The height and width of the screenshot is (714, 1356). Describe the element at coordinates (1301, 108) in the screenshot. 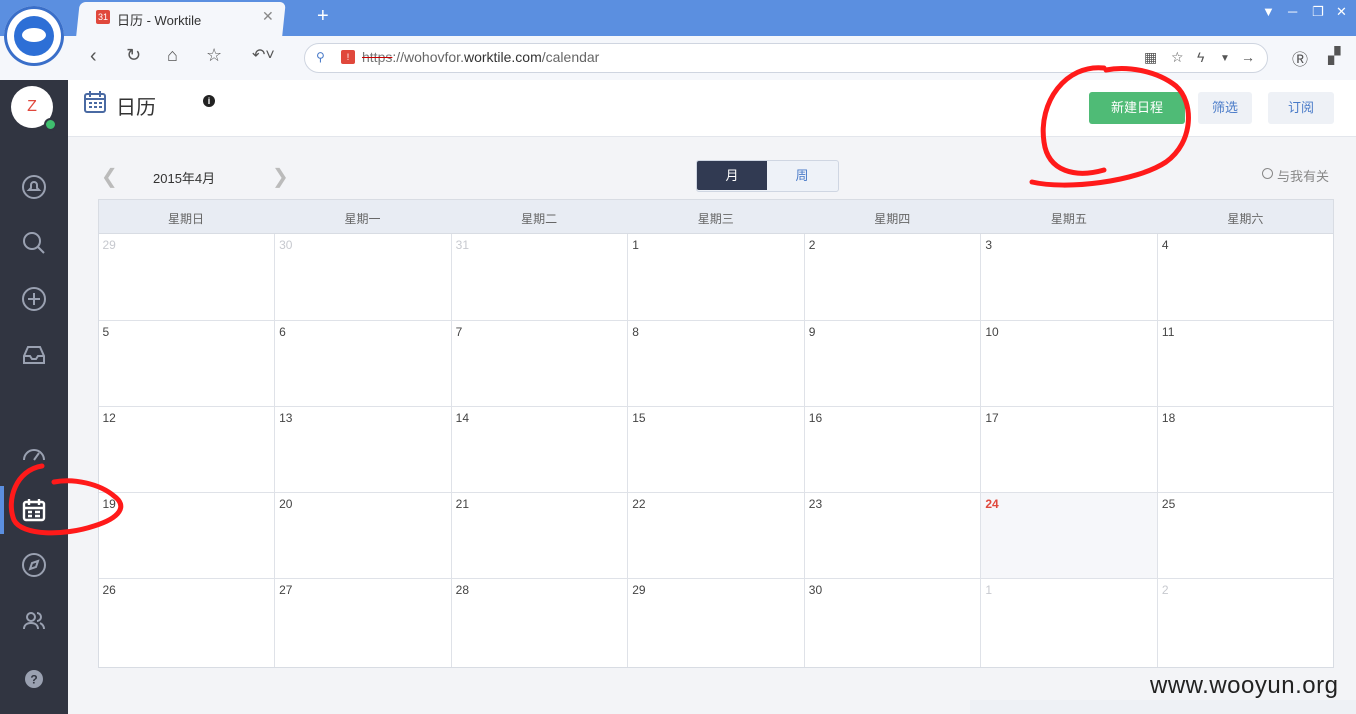

I see `subscribe-button: 订阅` at that location.